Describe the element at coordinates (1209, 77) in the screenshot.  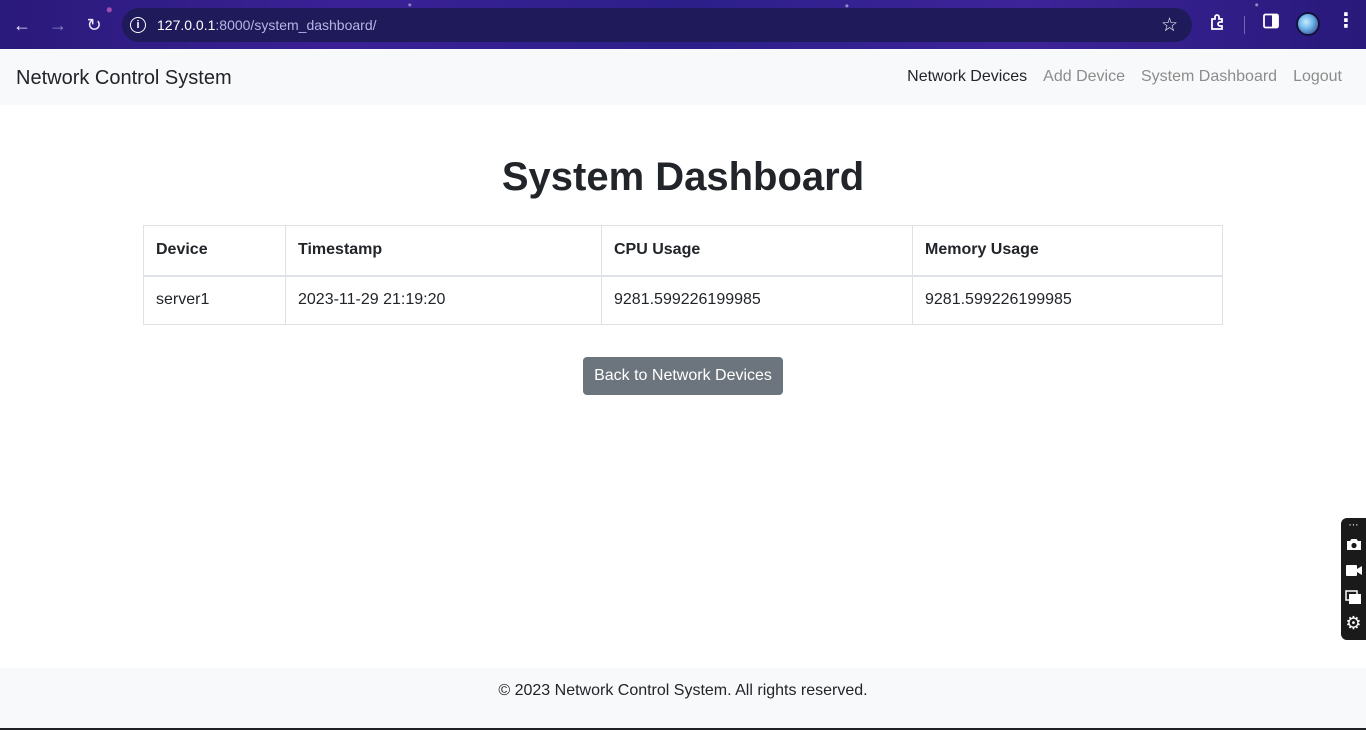
I see `nav-link-system-dashboard: System Dashboard` at that location.